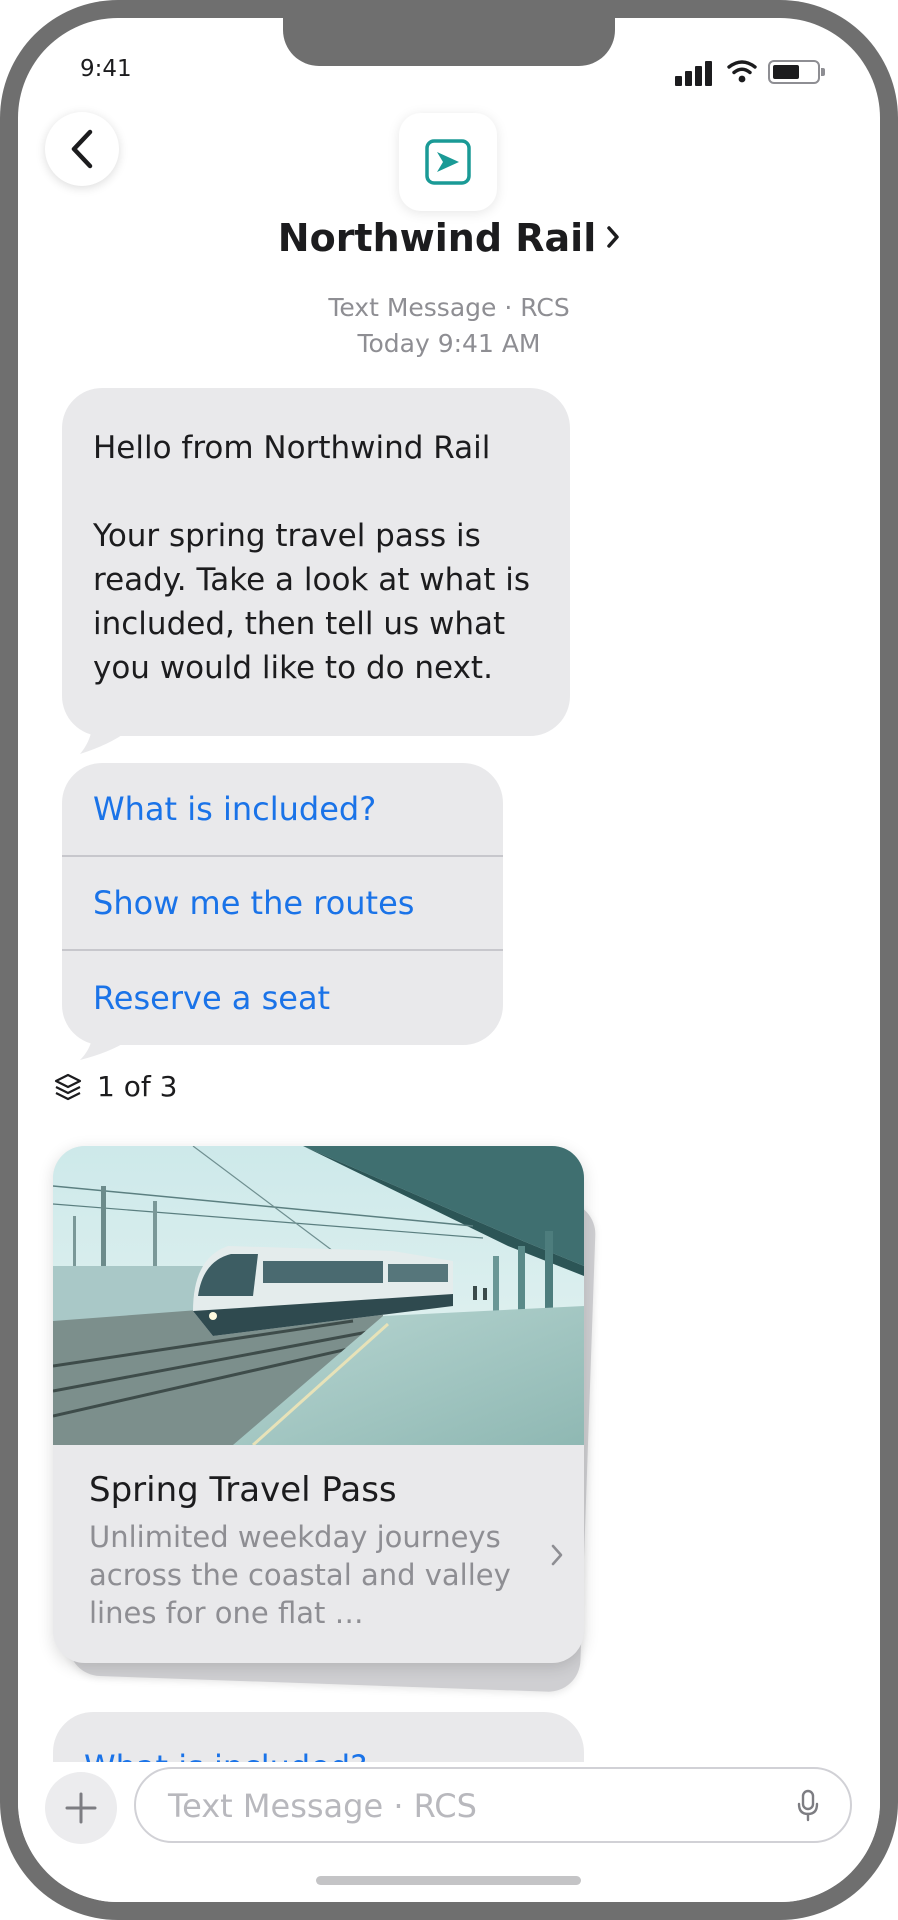  Describe the element at coordinates (282, 810) in the screenshot. I see `suggestion-what-is-included: What is included?` at that location.